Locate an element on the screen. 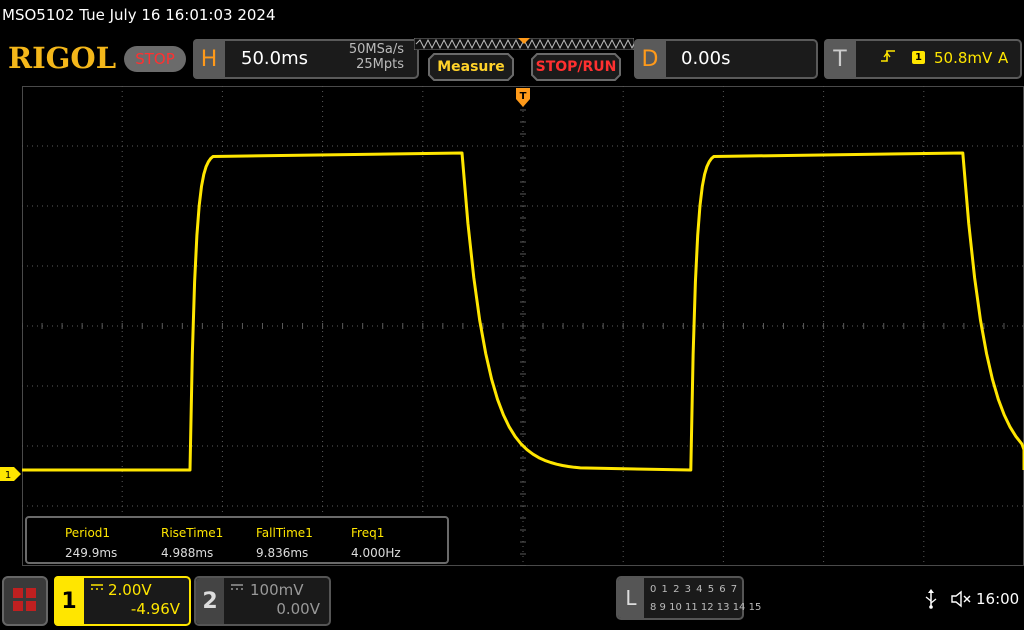 This screenshot has height=630, width=1024. window-title: MSO5102 Tue July 16 16:01:03 2024 is located at coordinates (139, 15).